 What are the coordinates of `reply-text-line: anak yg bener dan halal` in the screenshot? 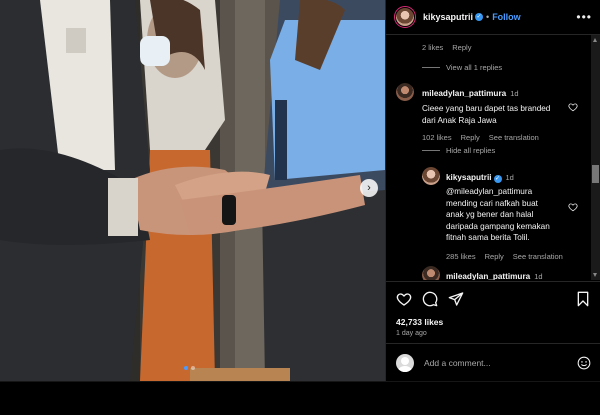 It's located at (490, 214).